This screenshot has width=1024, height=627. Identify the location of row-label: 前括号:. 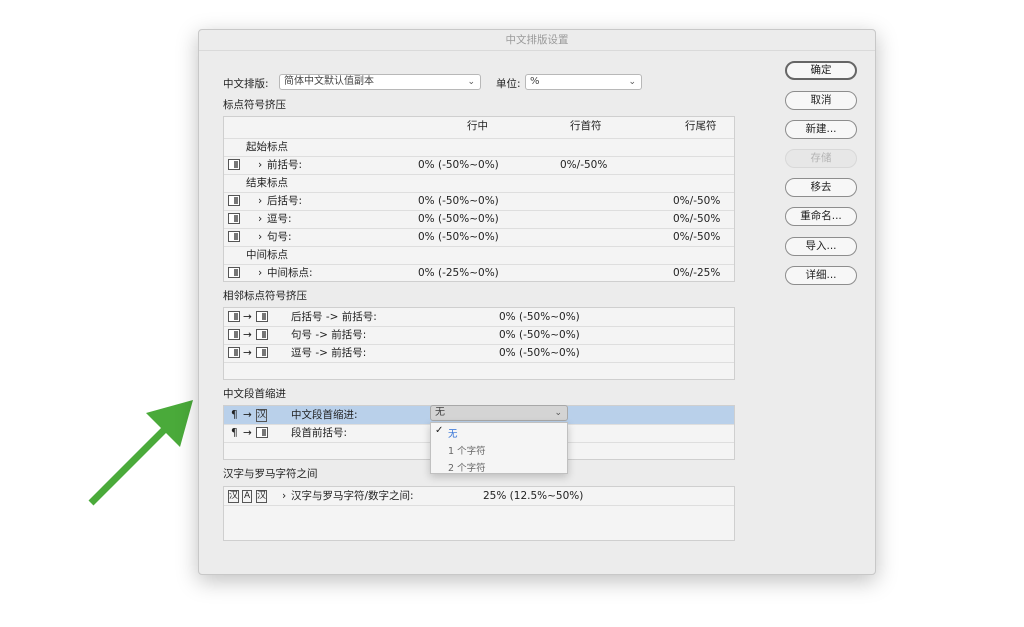
(285, 165).